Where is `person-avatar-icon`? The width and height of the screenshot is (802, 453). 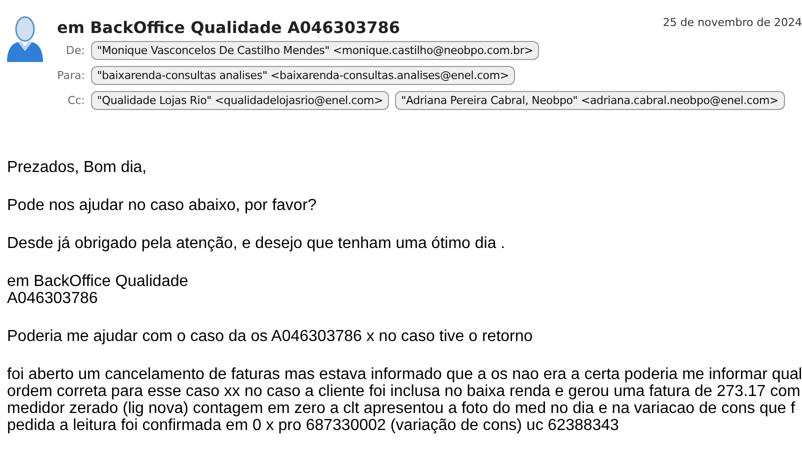 person-avatar-icon is located at coordinates (25, 39).